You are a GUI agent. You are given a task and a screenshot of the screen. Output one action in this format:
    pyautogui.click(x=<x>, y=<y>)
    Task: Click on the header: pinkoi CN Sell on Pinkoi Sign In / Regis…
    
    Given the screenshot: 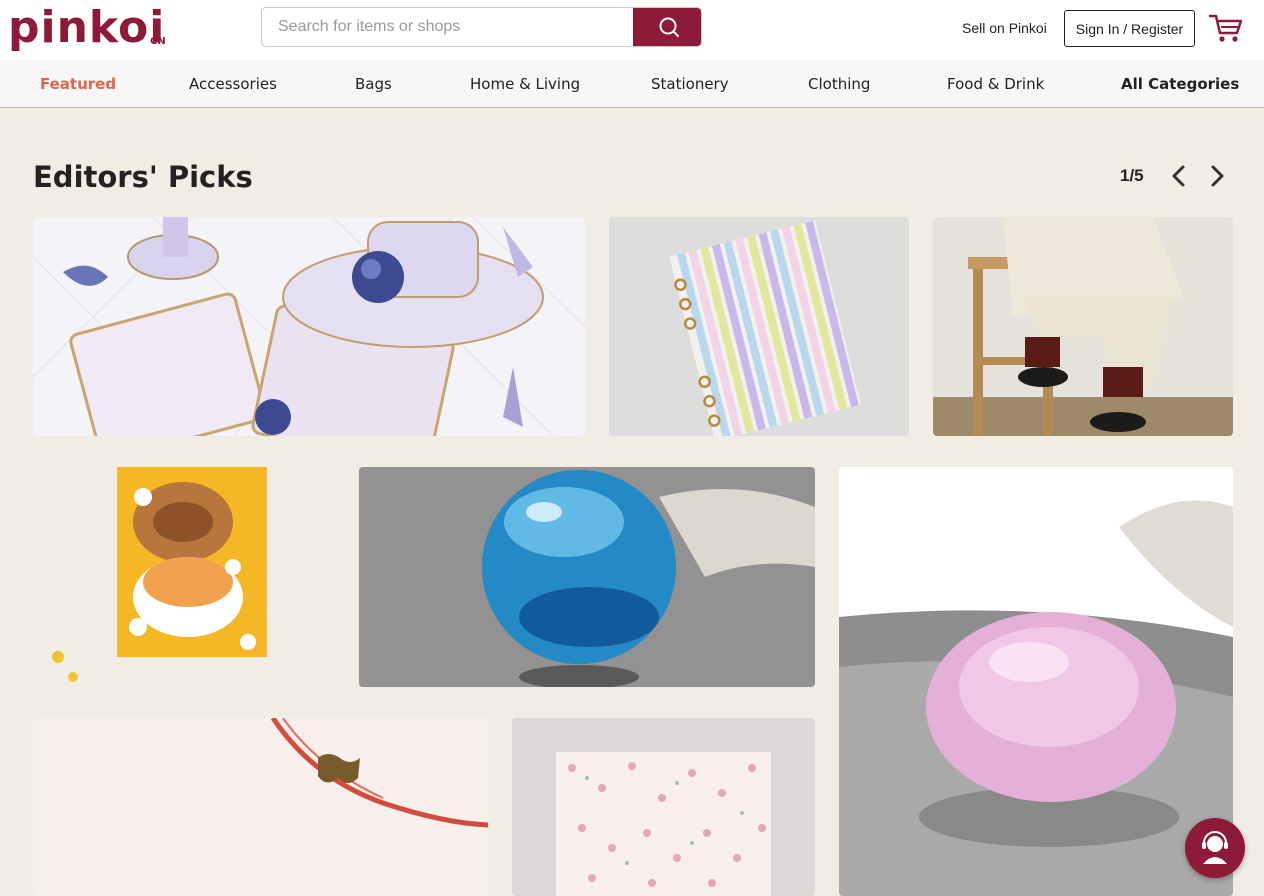 What is the action you would take?
    pyautogui.click(x=632, y=30)
    